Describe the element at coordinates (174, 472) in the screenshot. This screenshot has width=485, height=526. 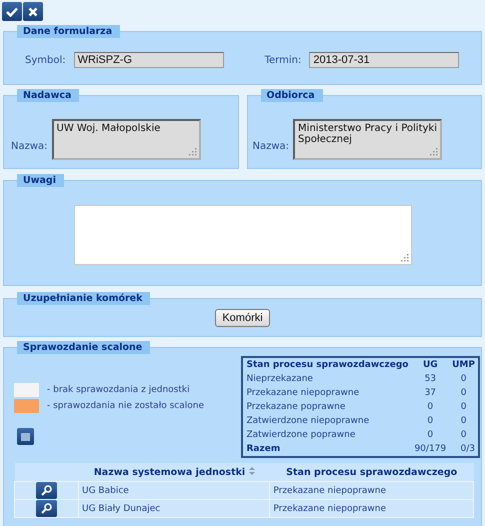
I see `column-header: Nazwa systemowa jednostki` at that location.